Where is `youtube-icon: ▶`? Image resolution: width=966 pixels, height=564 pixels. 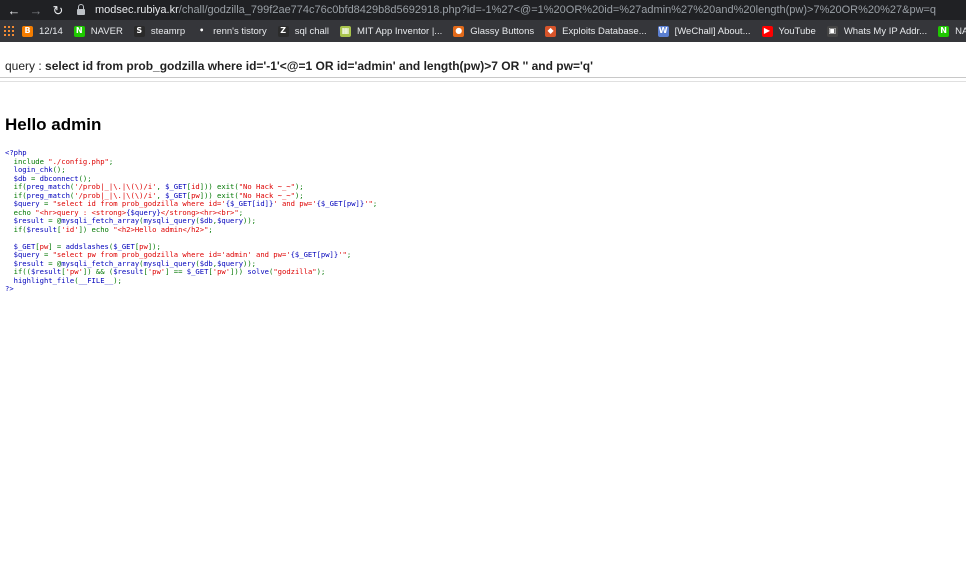 youtube-icon: ▶ is located at coordinates (767, 31).